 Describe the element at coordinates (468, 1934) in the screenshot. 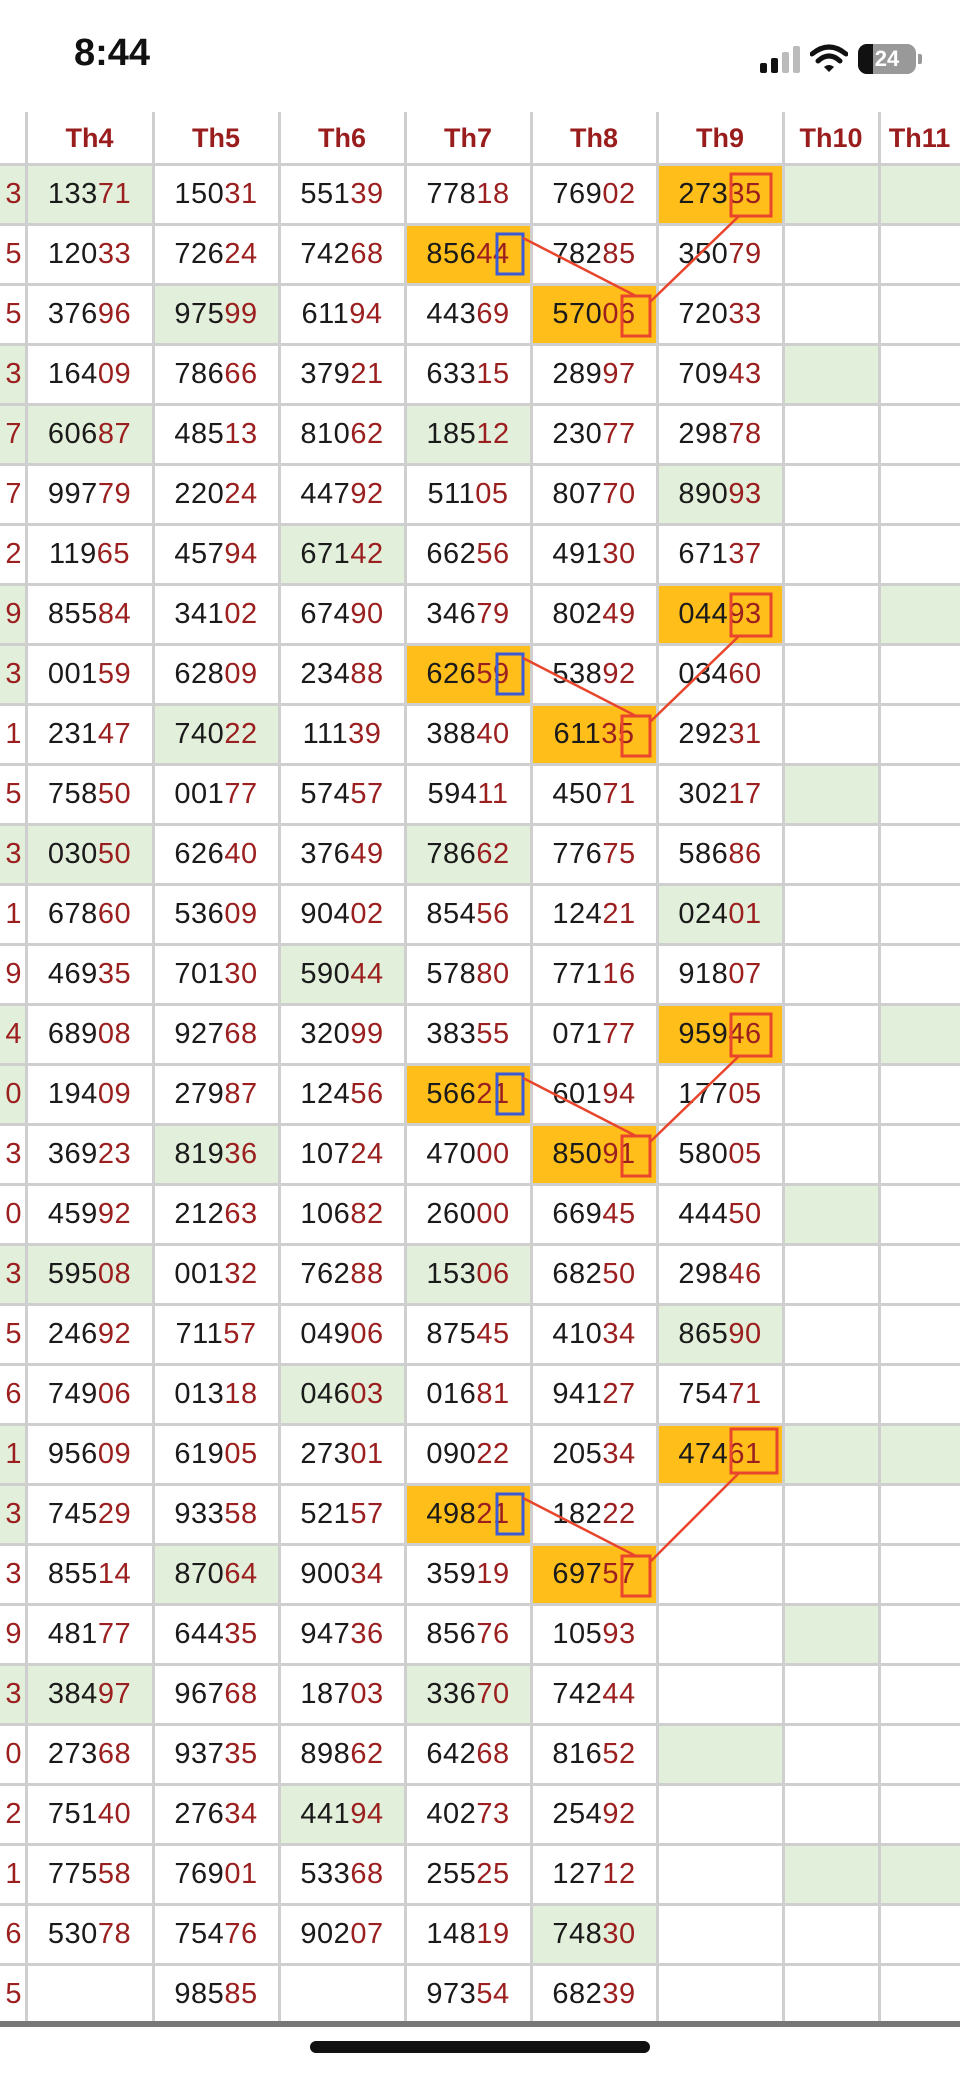

I see `table-cell: 148 19` at that location.